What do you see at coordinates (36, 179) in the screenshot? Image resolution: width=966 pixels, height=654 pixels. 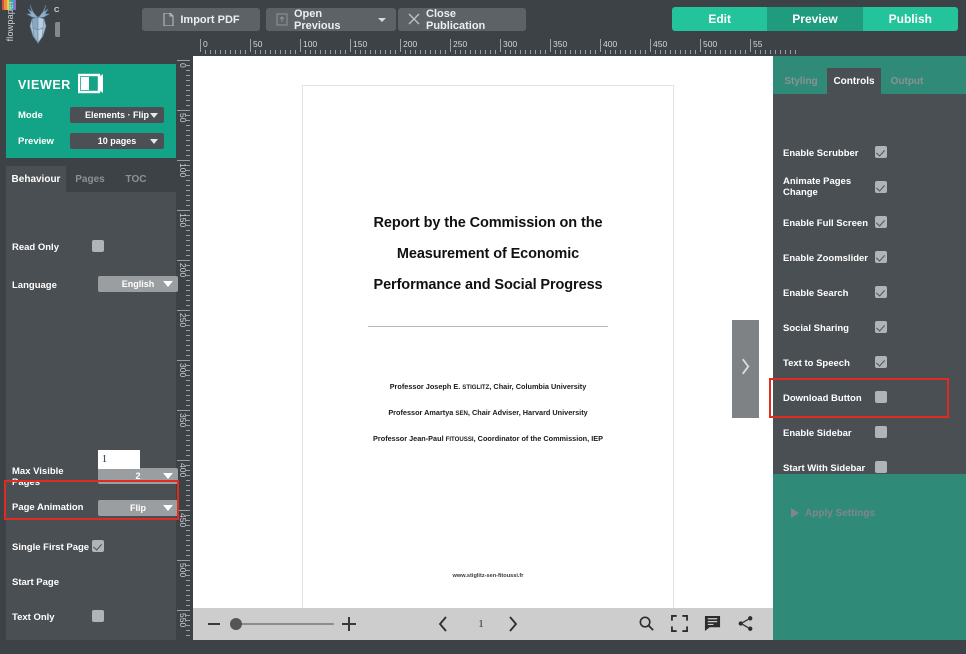 I see `tab-behaviour: Behaviour` at bounding box center [36, 179].